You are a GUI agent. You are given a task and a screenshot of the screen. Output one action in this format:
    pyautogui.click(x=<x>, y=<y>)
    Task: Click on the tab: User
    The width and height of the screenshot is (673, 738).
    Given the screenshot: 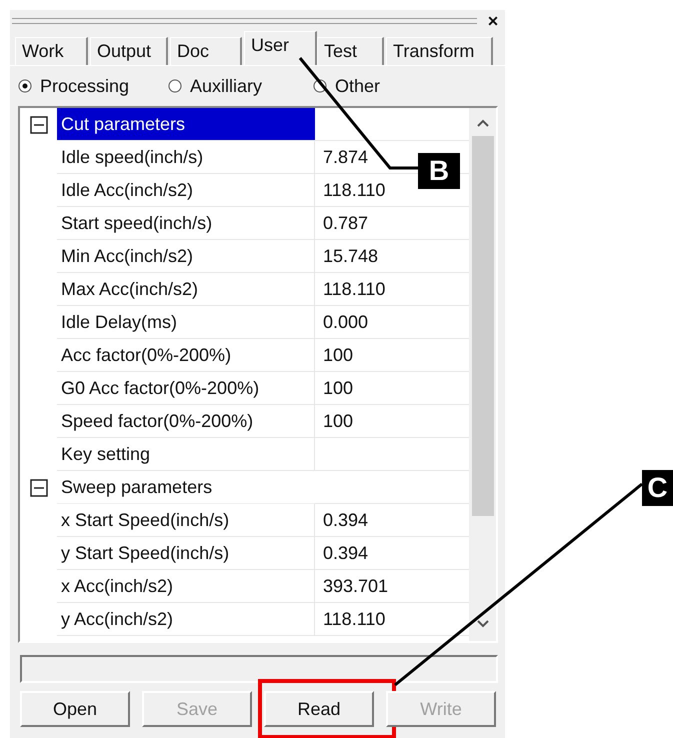 What is the action you would take?
    pyautogui.click(x=280, y=48)
    